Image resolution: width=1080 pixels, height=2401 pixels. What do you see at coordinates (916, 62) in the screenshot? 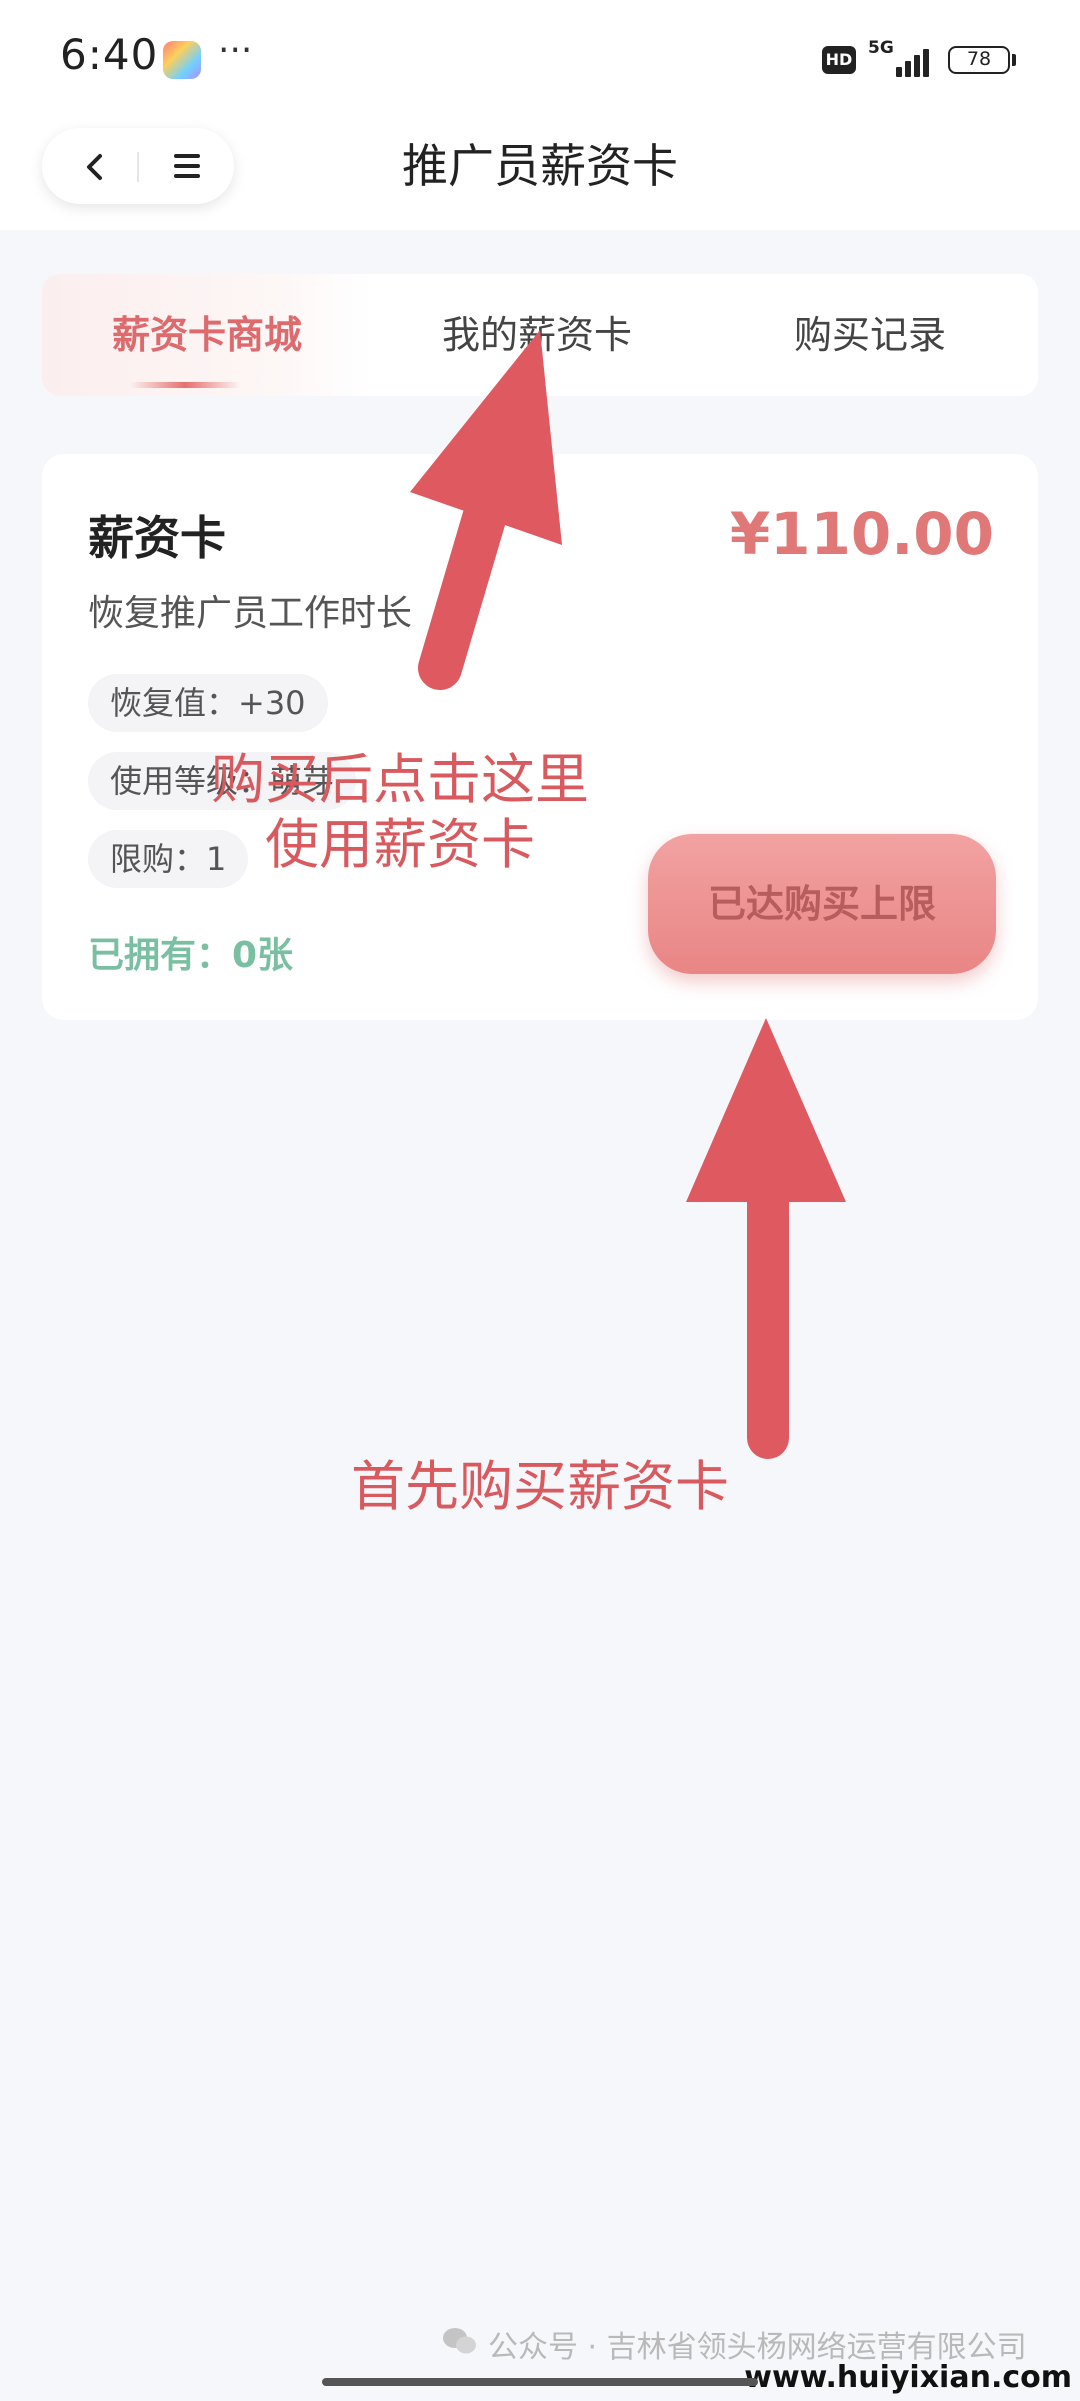
I see `signal-icon` at bounding box center [916, 62].